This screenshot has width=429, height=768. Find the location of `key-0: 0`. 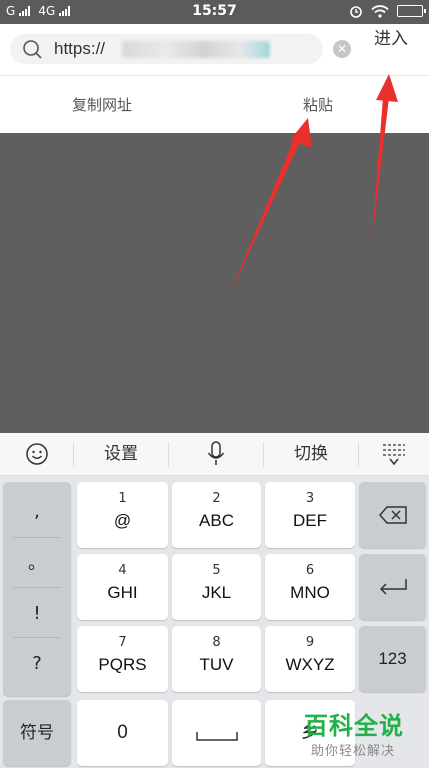

key-0: 0 is located at coordinates (122, 733).